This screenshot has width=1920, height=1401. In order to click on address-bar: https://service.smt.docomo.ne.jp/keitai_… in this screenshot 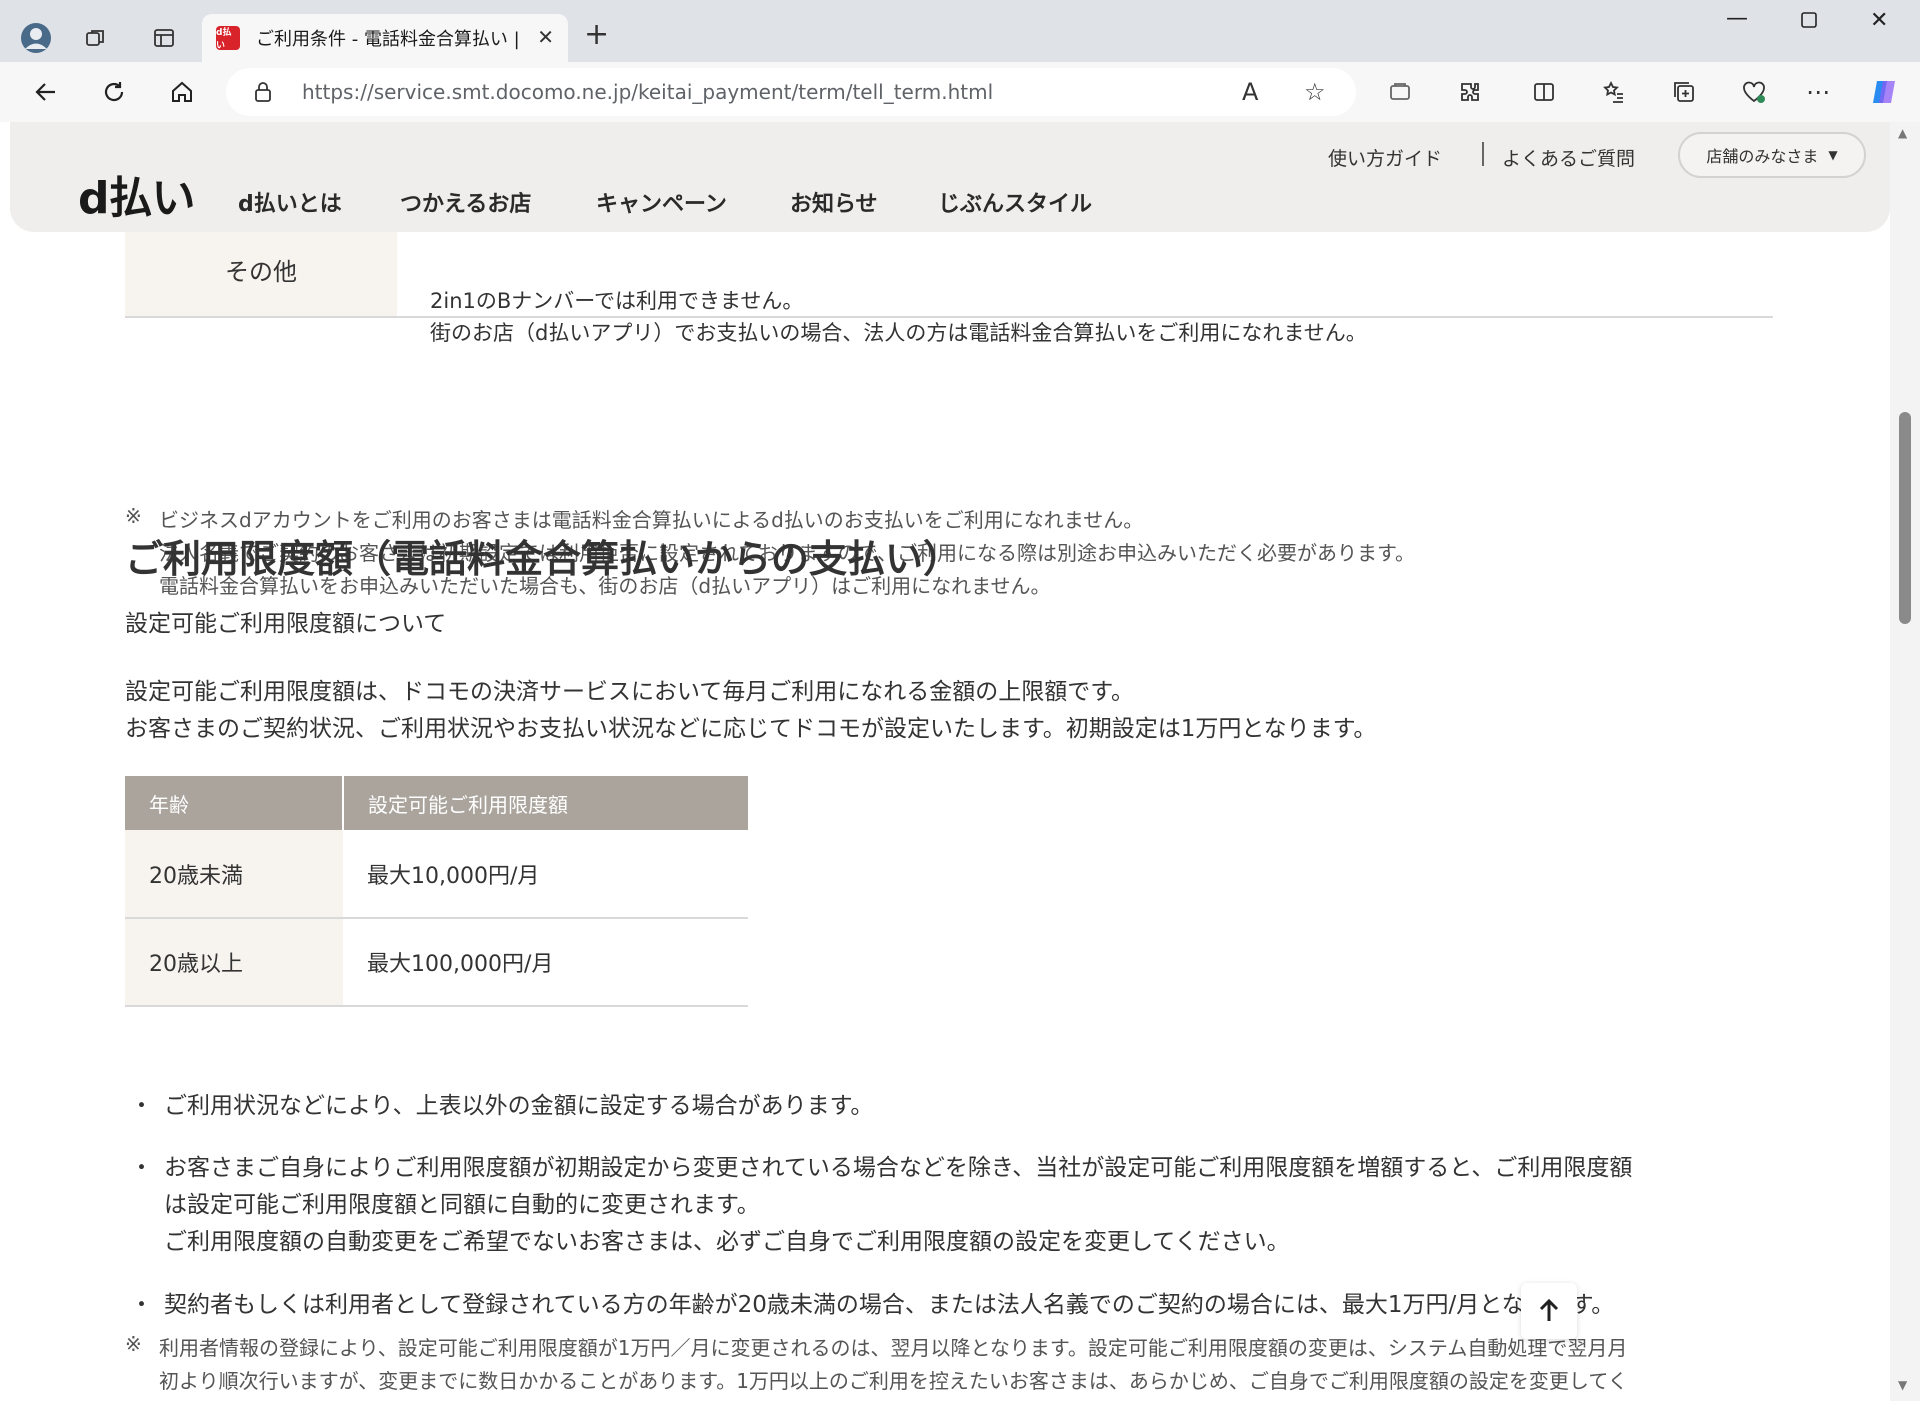, I will do `click(791, 92)`.